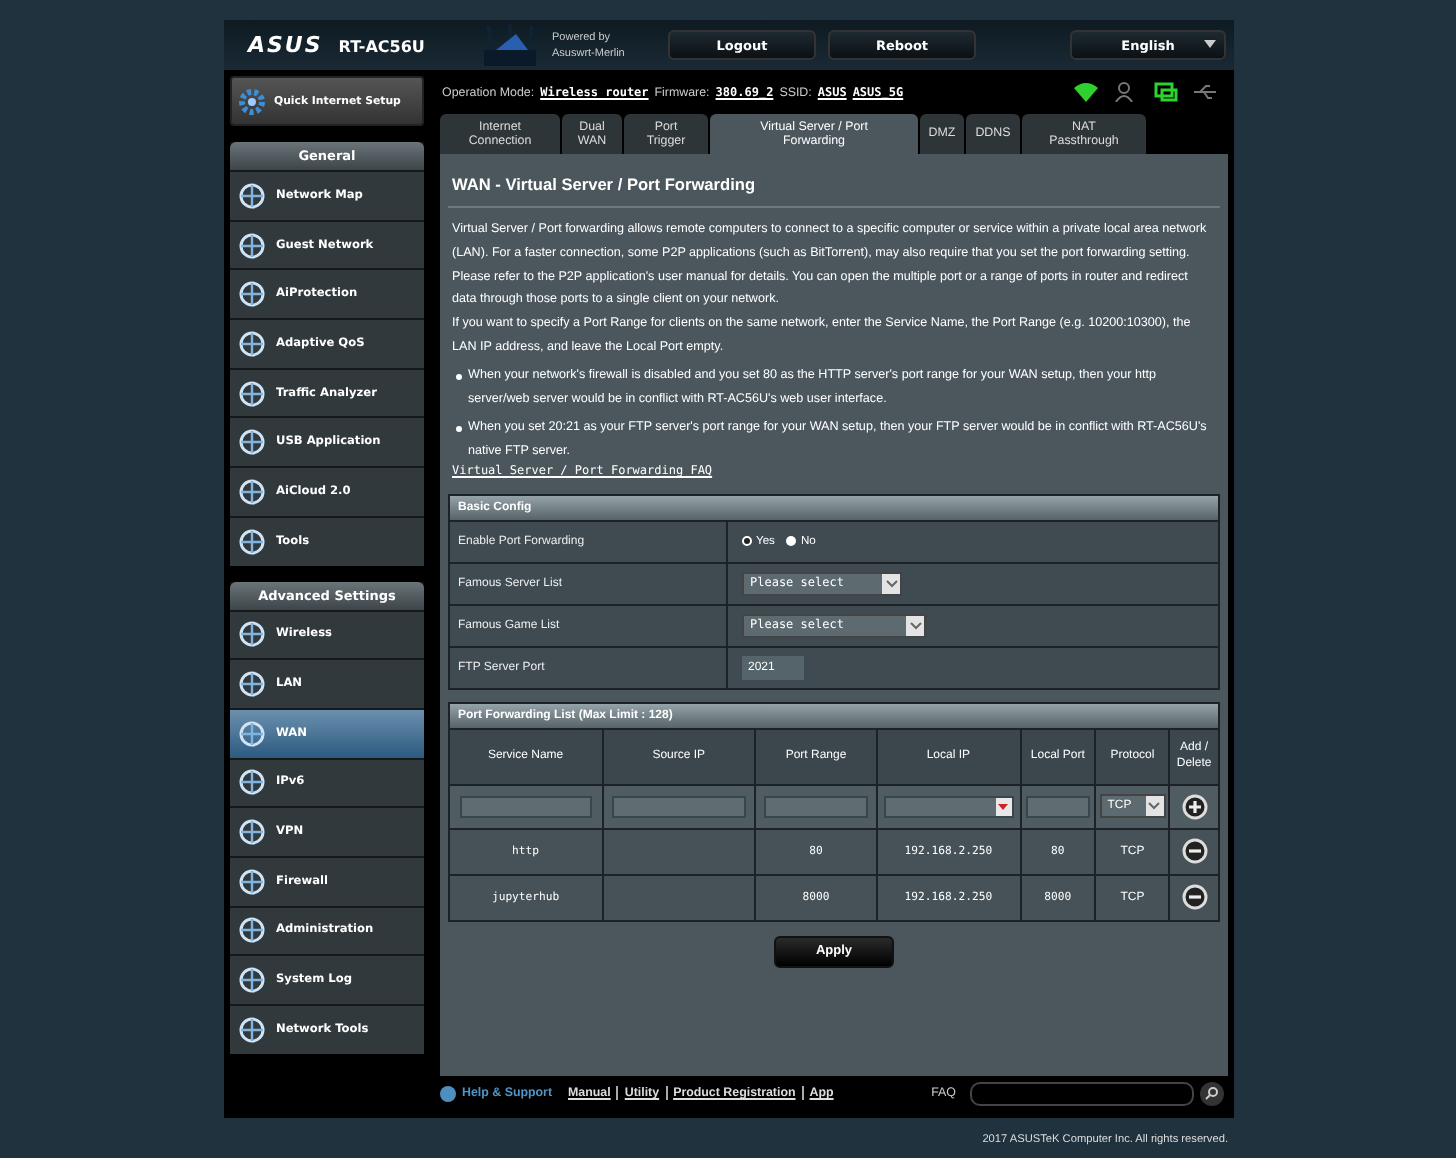 The height and width of the screenshot is (1158, 1456). I want to click on faq-search-field, so click(1082, 1093).